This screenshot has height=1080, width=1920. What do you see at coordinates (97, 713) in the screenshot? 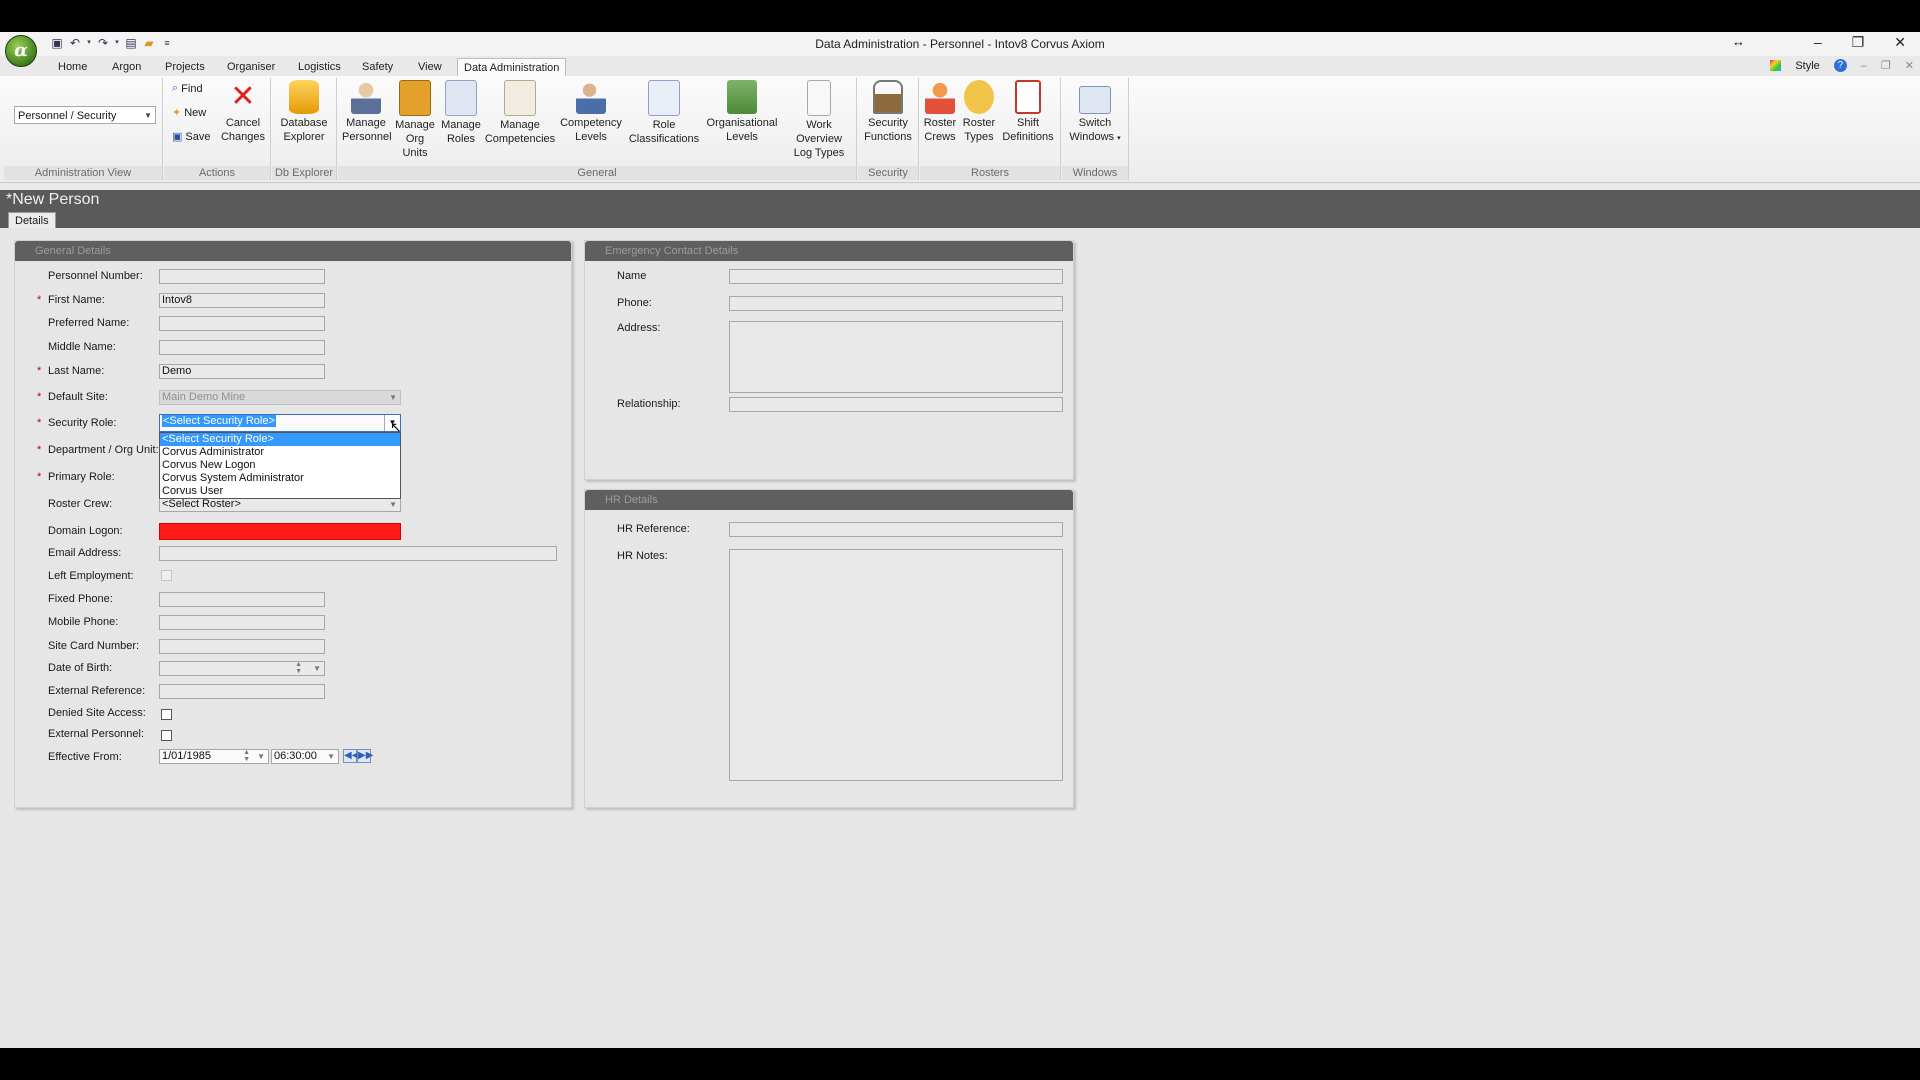
I see `denied-site-label: Denied Site Access:` at bounding box center [97, 713].